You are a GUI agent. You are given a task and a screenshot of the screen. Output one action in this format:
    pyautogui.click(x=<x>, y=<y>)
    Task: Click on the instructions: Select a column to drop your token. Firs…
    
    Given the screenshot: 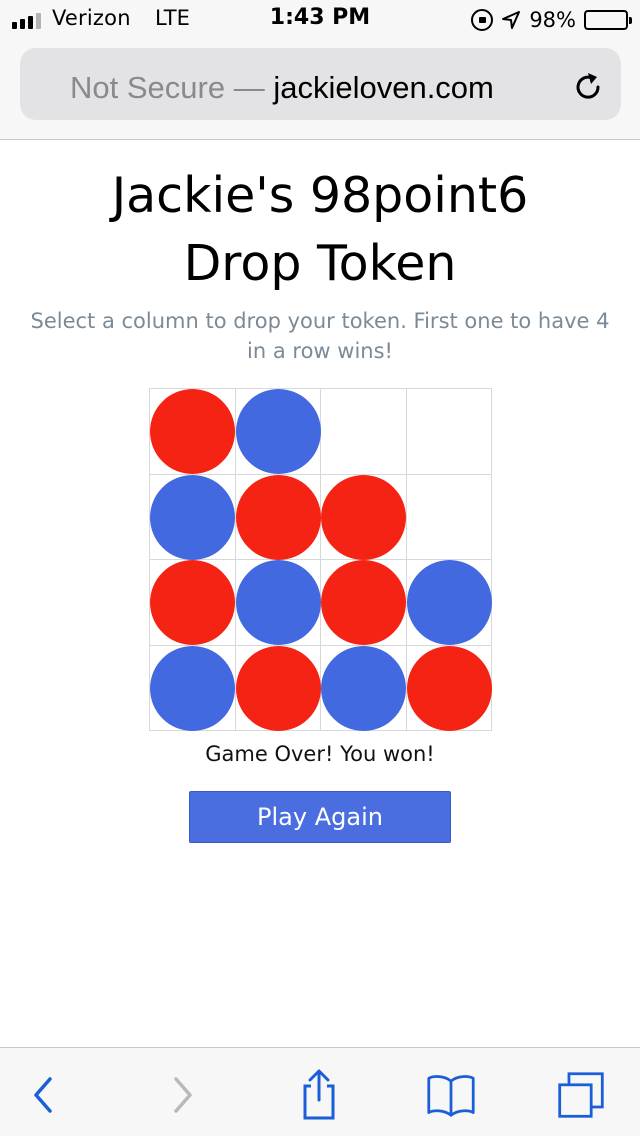 What is the action you would take?
    pyautogui.click(x=320, y=336)
    